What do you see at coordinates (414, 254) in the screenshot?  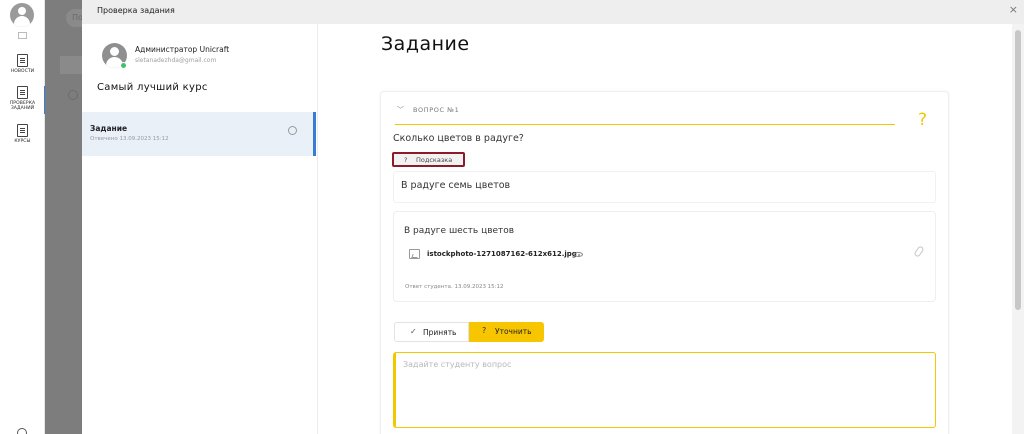 I see `image-file-icon` at bounding box center [414, 254].